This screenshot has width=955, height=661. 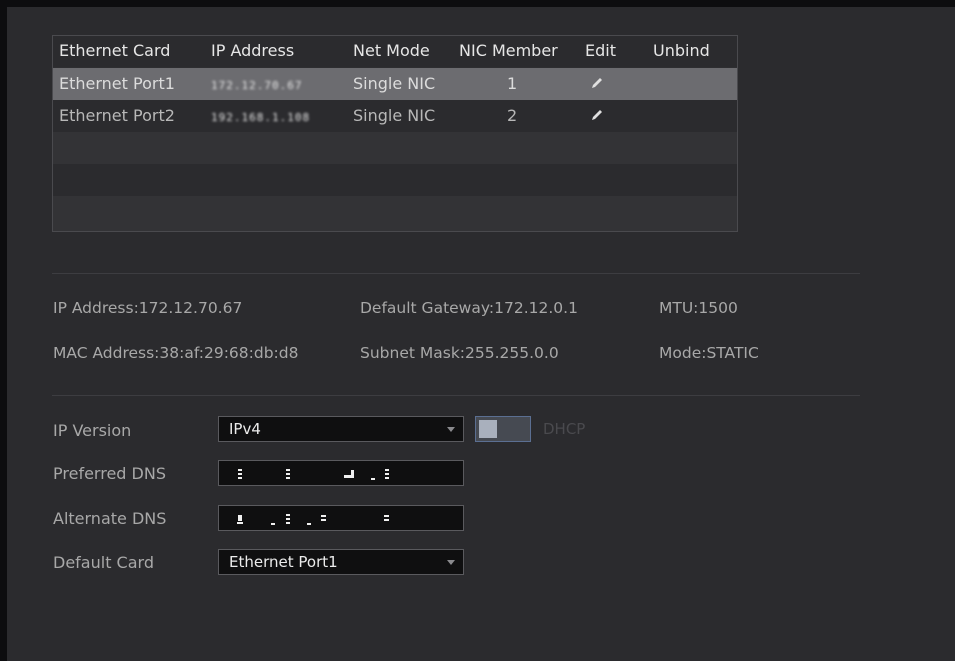 What do you see at coordinates (117, 115) in the screenshot?
I see `cell-ethernet-card: Ethernet Port2` at bounding box center [117, 115].